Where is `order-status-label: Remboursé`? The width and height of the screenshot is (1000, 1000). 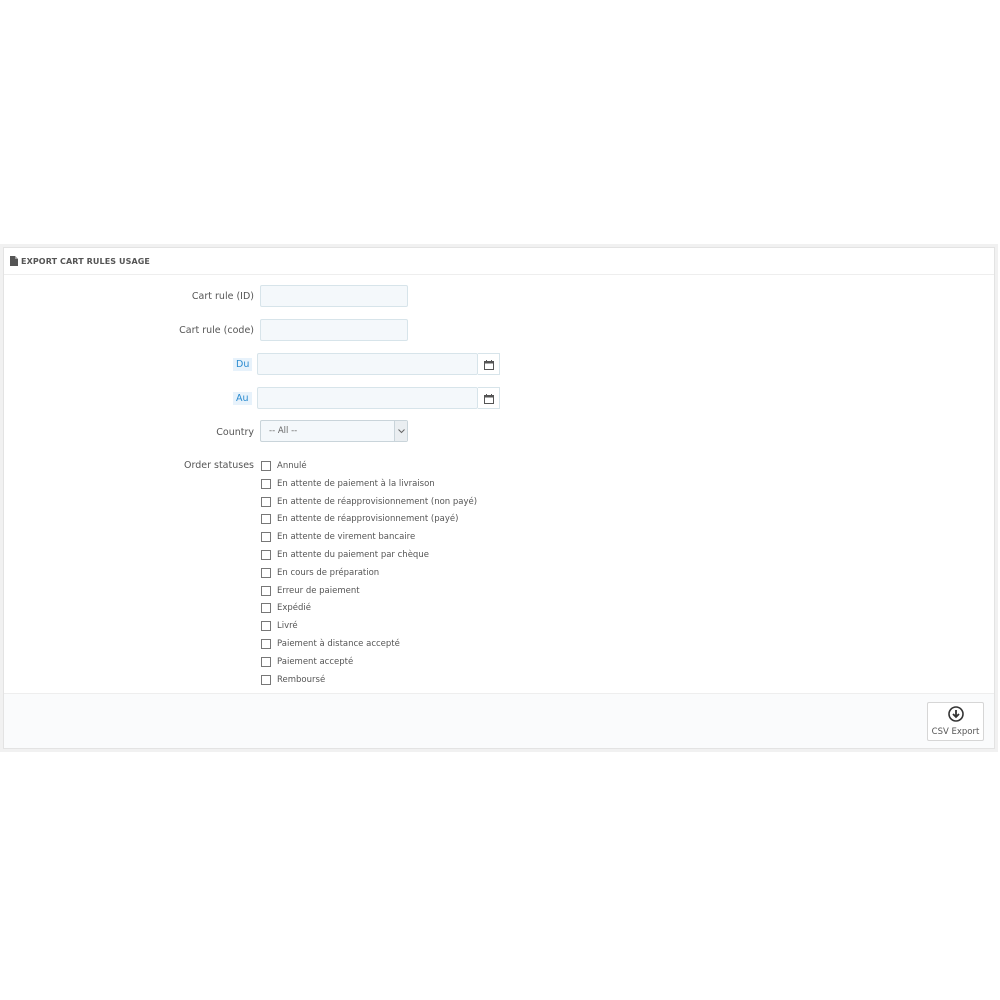 order-status-label: Remboursé is located at coordinates (301, 679).